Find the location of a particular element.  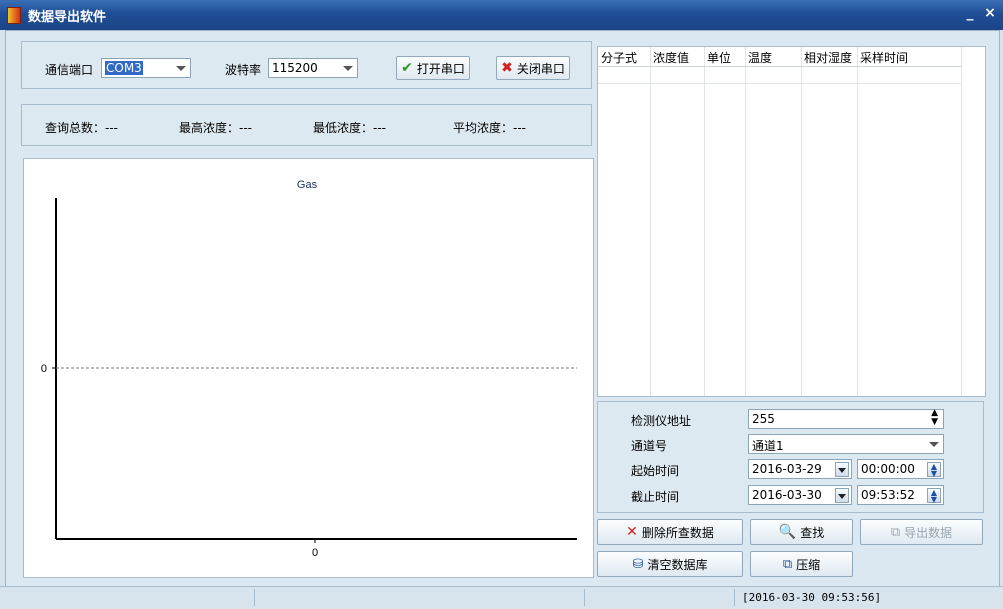

x-tick-label: 0 is located at coordinates (315, 553).